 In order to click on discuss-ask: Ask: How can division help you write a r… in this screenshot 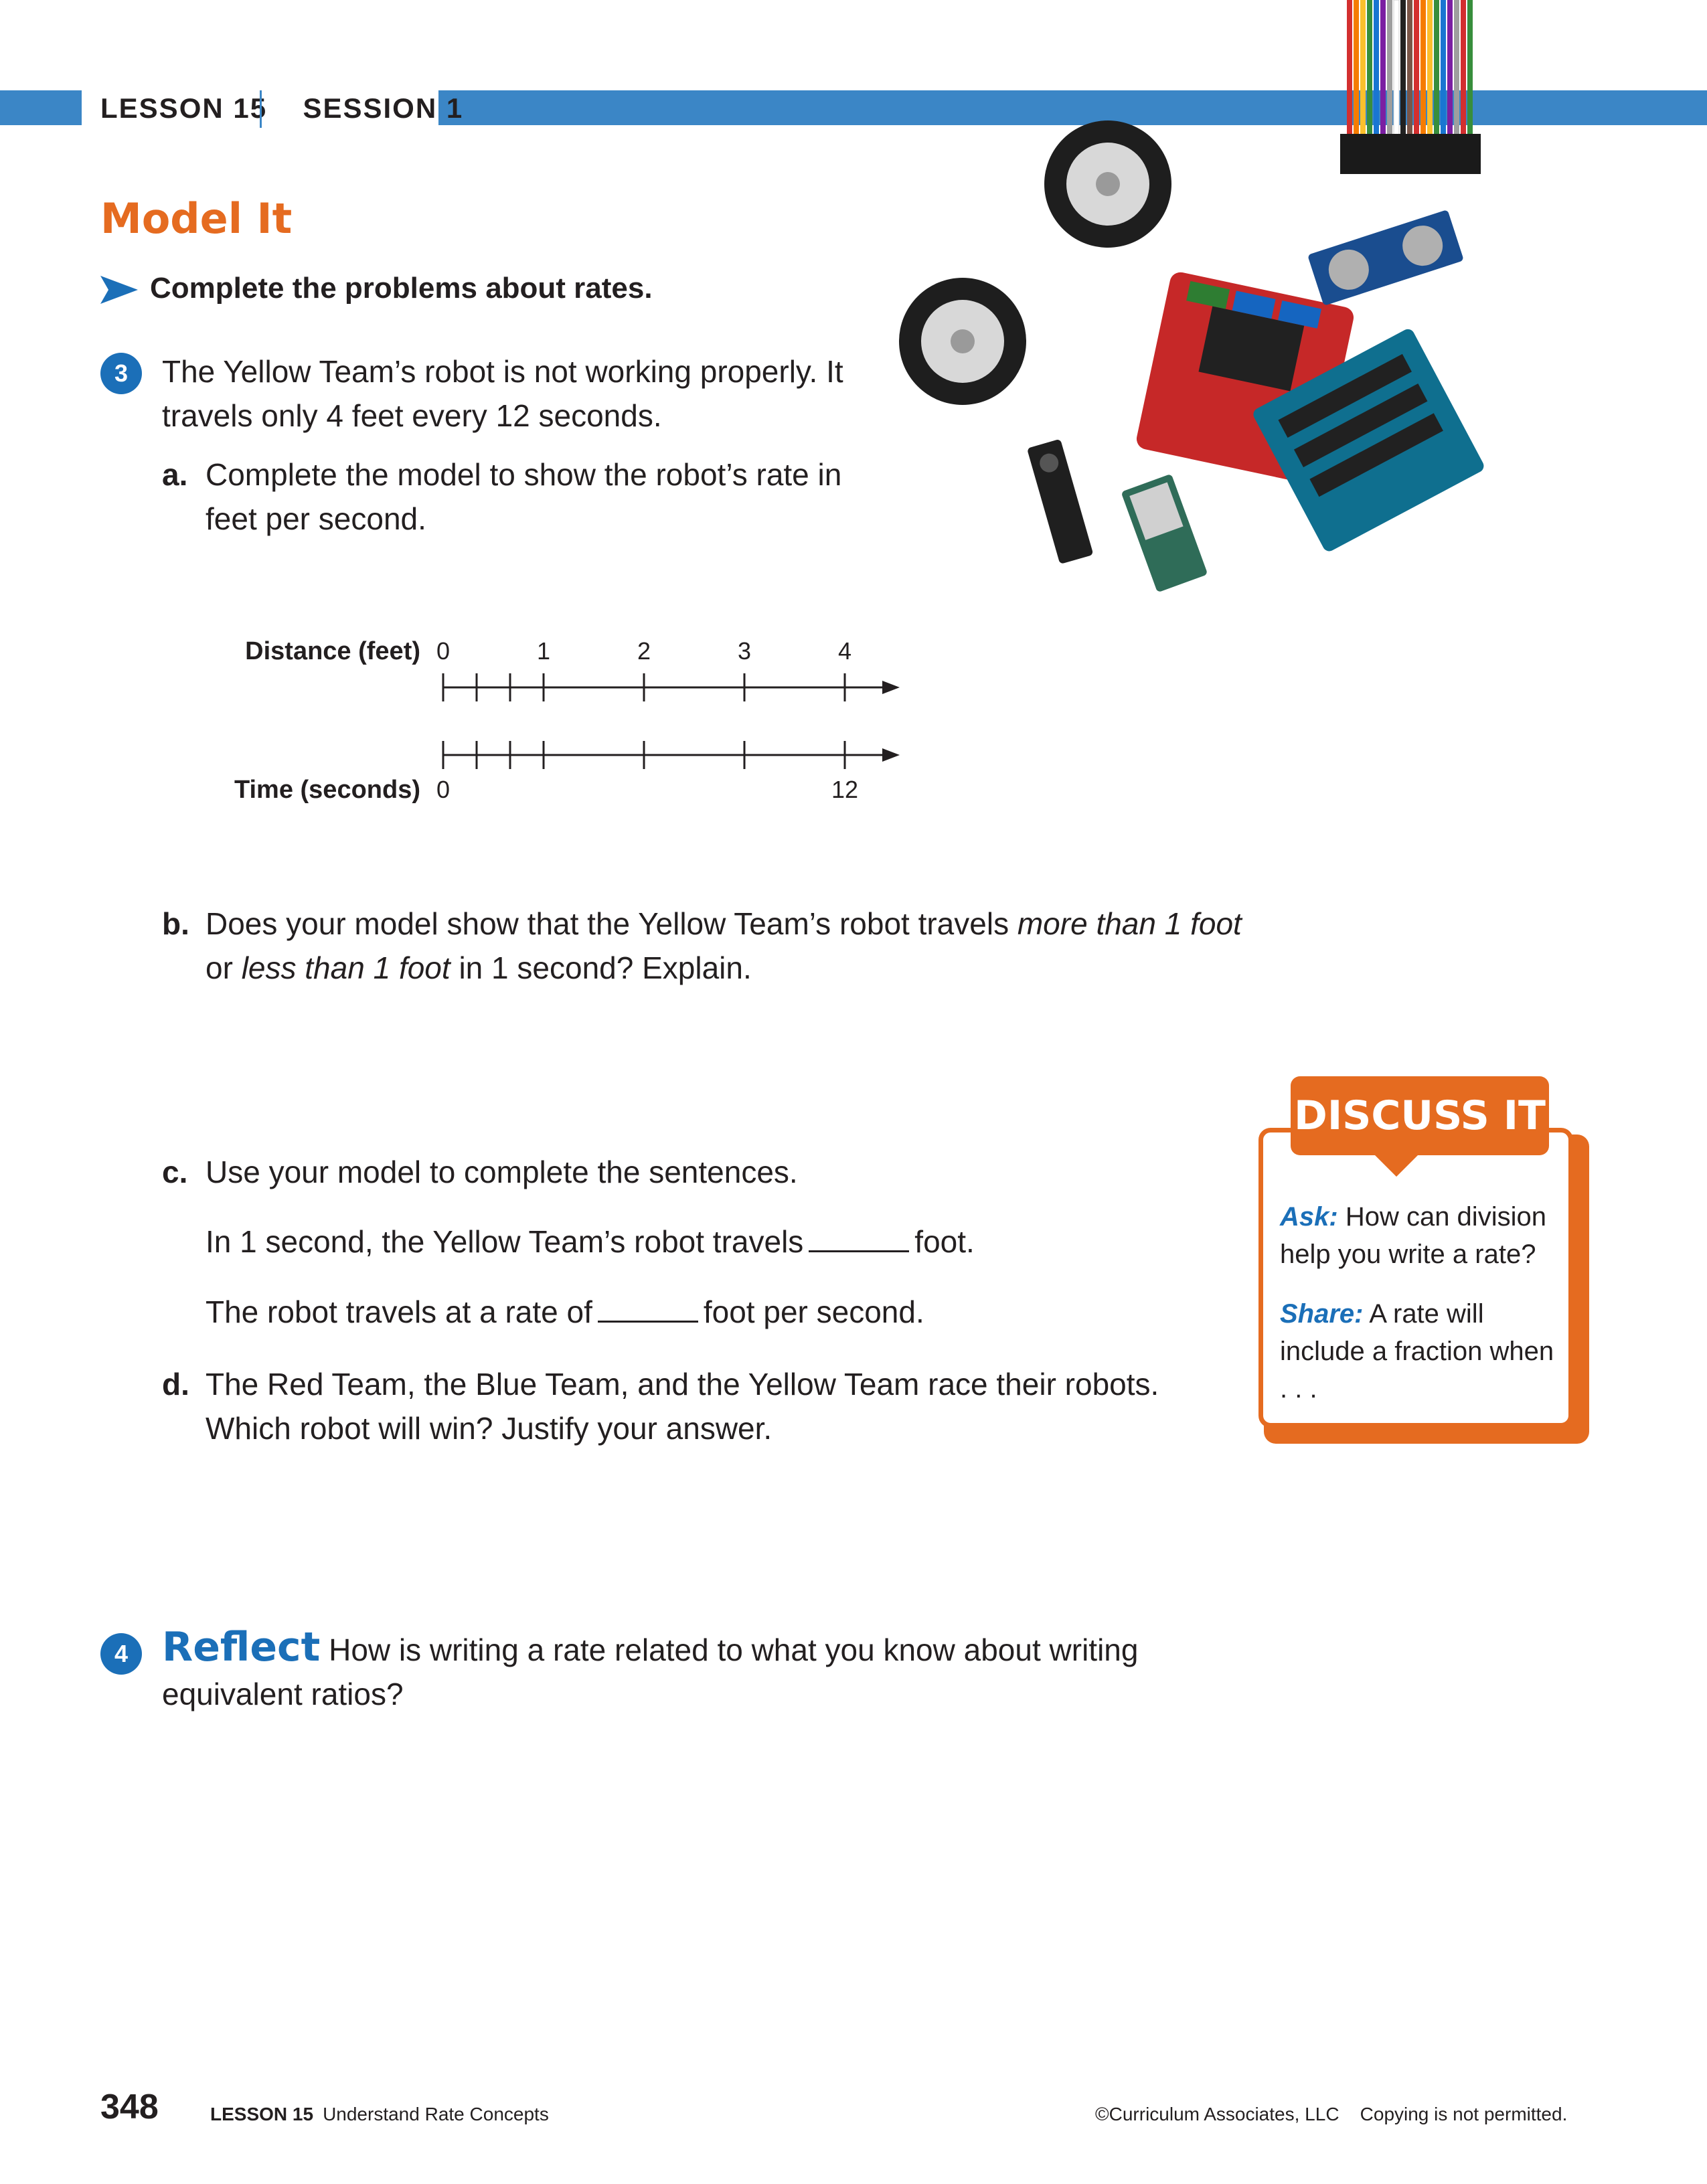, I will do `click(1421, 1235)`.